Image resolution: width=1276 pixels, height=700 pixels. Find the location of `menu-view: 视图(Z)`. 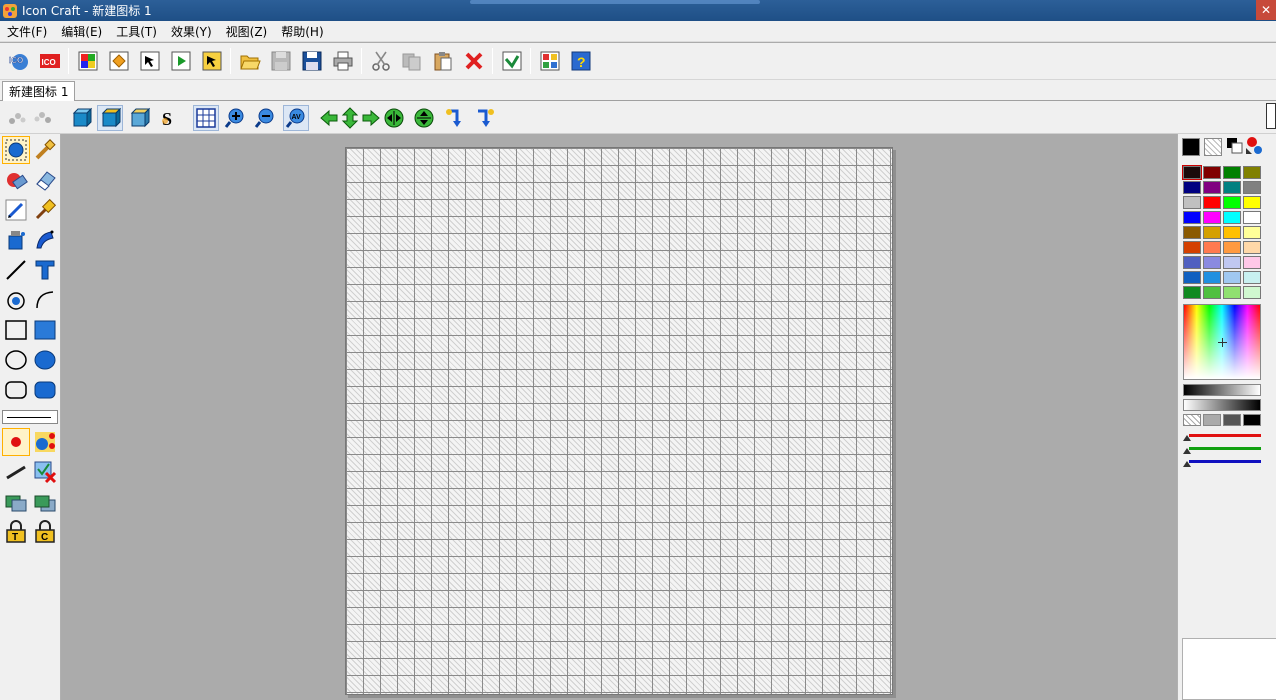

menu-view: 视图(Z) is located at coordinates (247, 31).